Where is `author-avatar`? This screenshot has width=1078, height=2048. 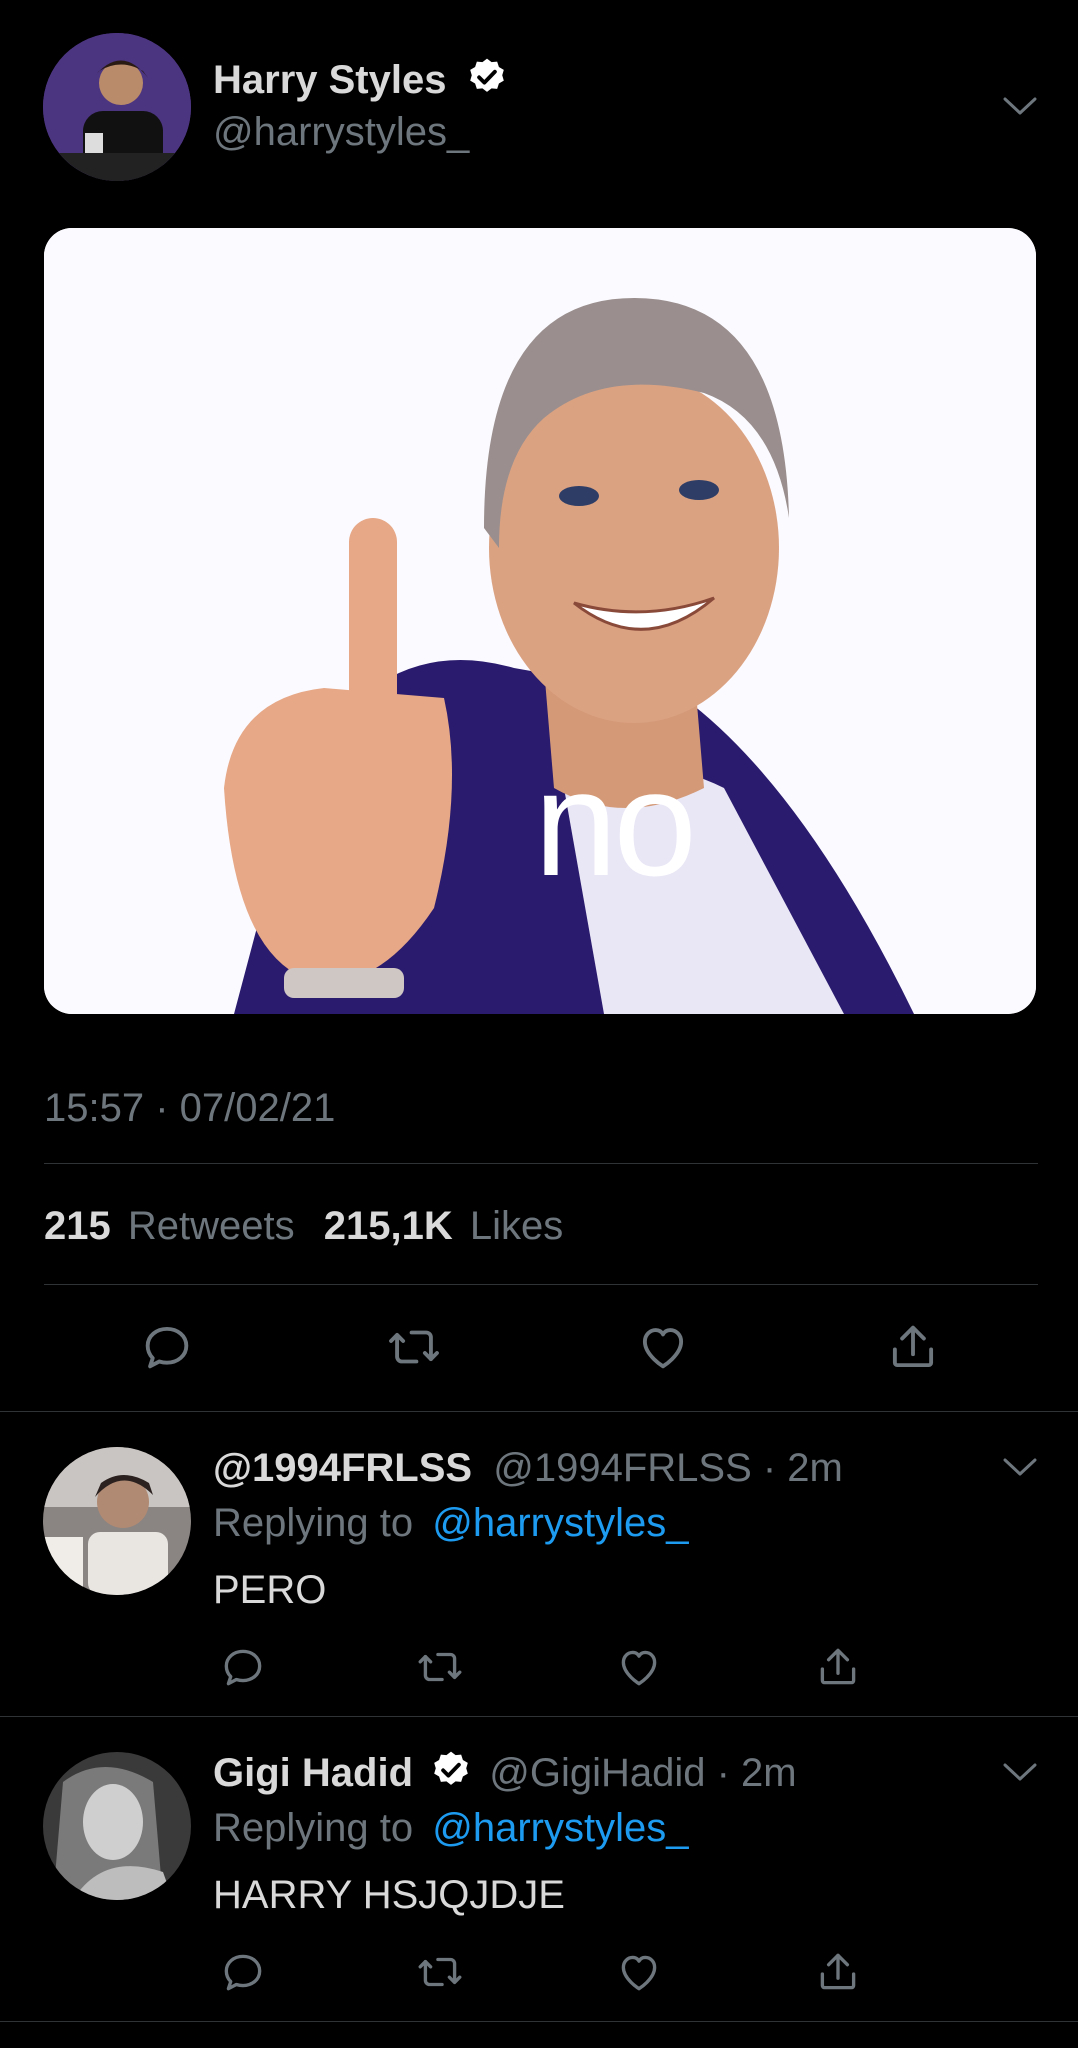
author-avatar is located at coordinates (117, 107).